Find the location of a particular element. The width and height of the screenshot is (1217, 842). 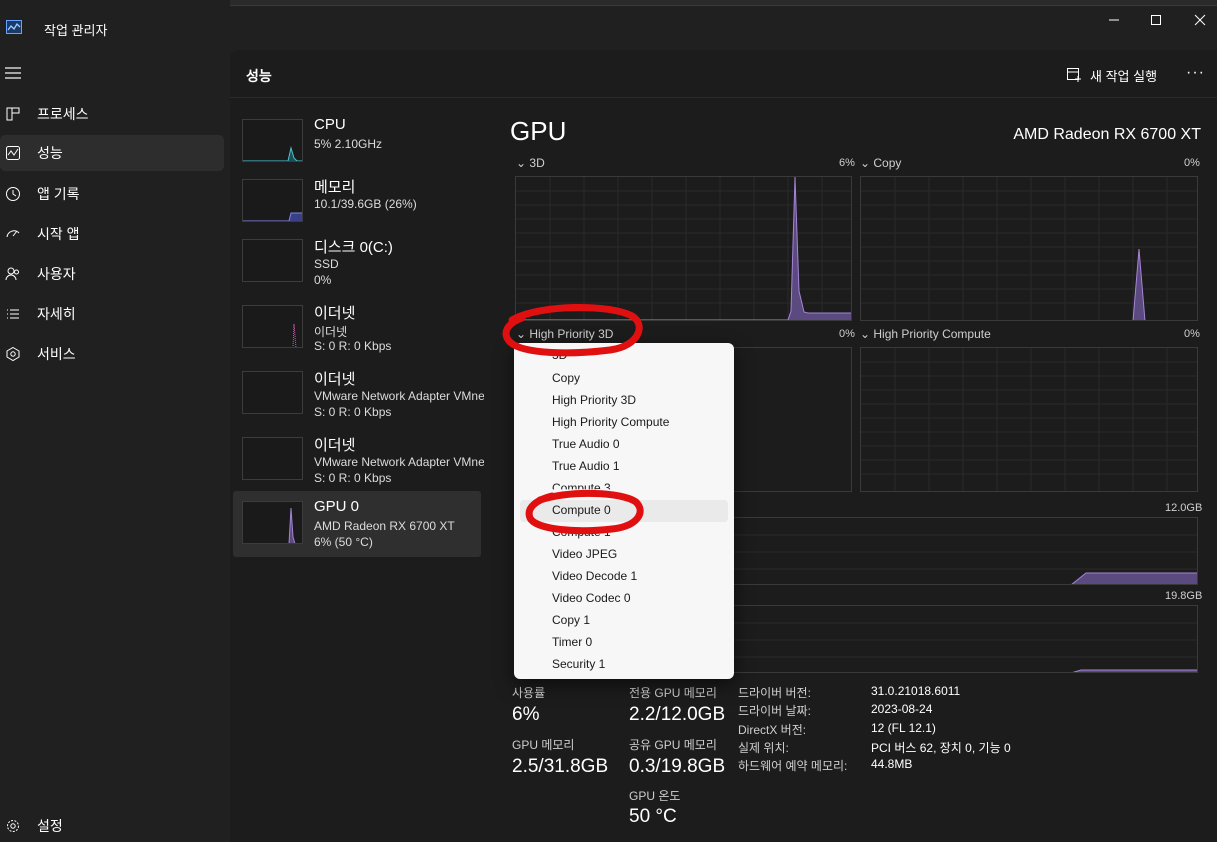

nav-item-processes: 프로세스 is located at coordinates (112, 114).